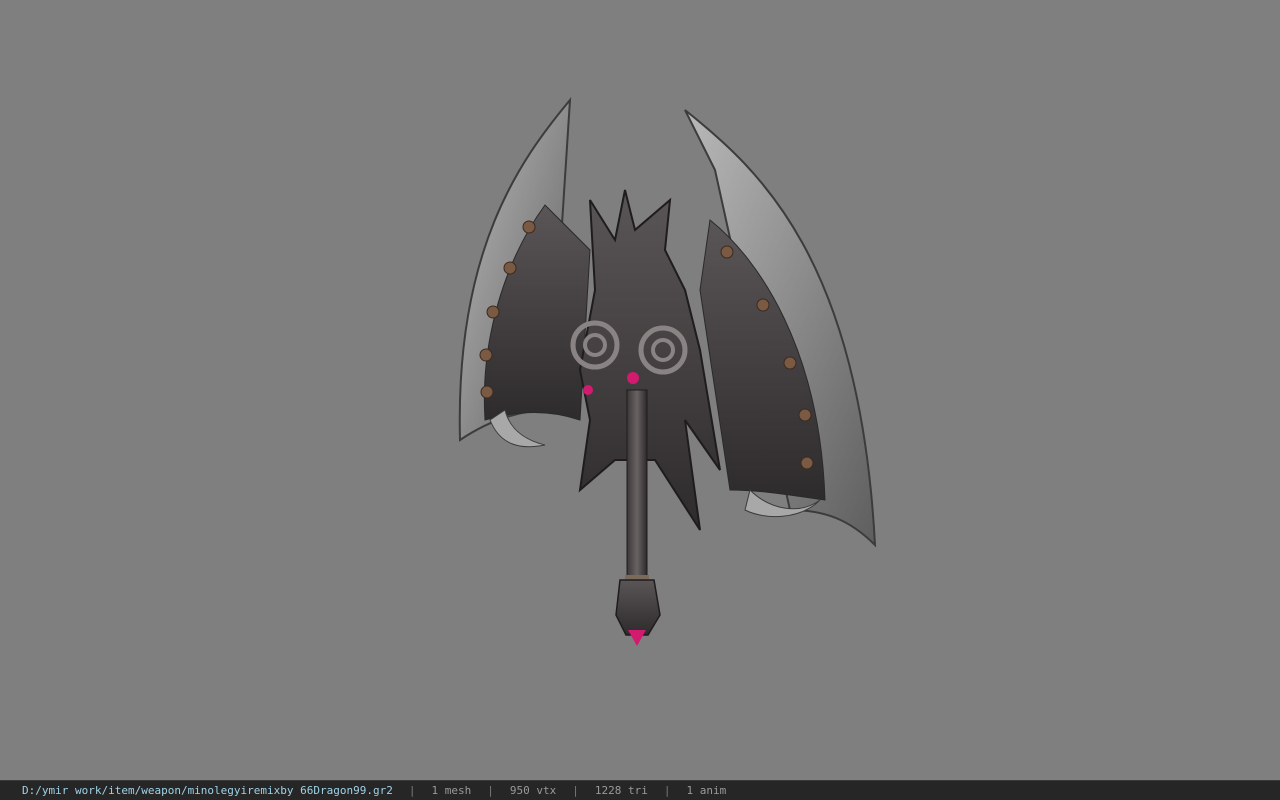 The width and height of the screenshot is (1280, 800). I want to click on mesh-count: 1 mesh, so click(451, 790).